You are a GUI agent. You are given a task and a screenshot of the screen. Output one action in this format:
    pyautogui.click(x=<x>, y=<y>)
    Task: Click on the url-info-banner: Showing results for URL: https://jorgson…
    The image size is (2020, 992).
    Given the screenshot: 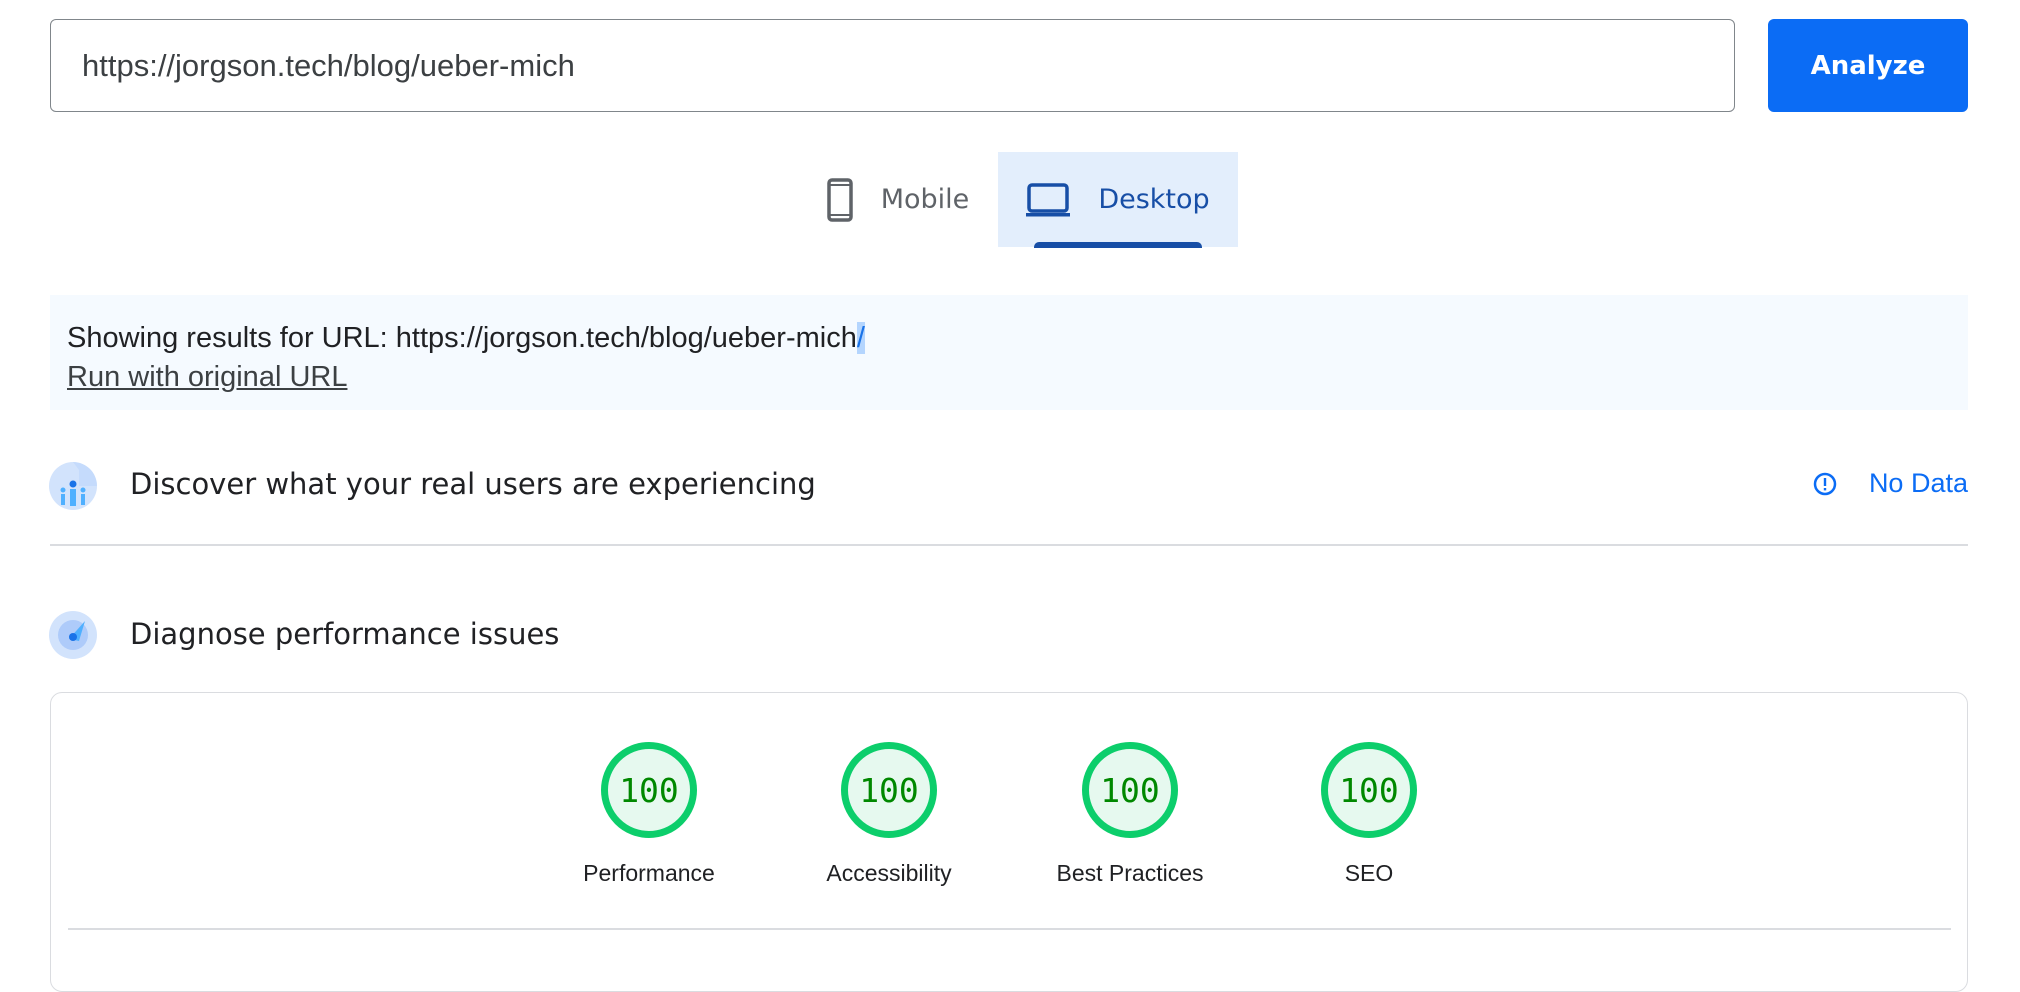 What is the action you would take?
    pyautogui.click(x=1009, y=352)
    